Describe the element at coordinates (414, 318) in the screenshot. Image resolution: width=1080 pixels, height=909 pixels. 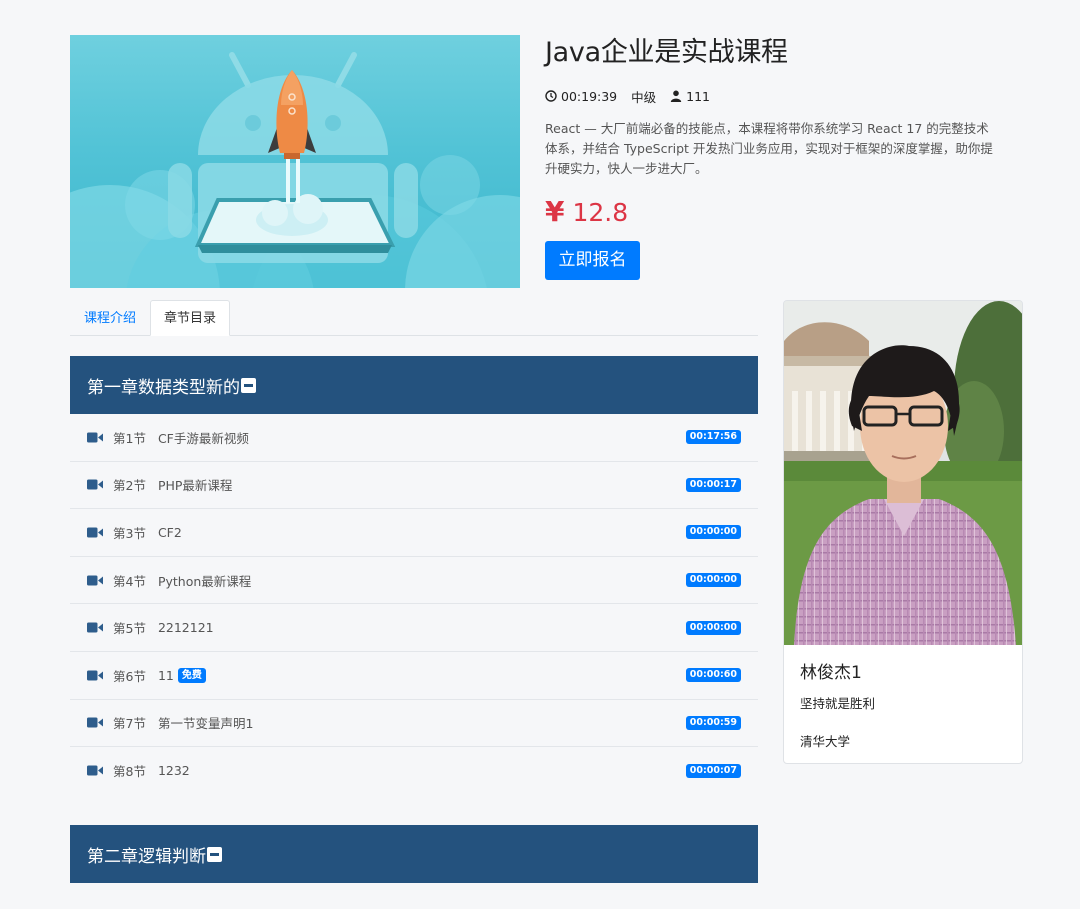
I see `course-tabs: 课程介绍 章节目录` at that location.